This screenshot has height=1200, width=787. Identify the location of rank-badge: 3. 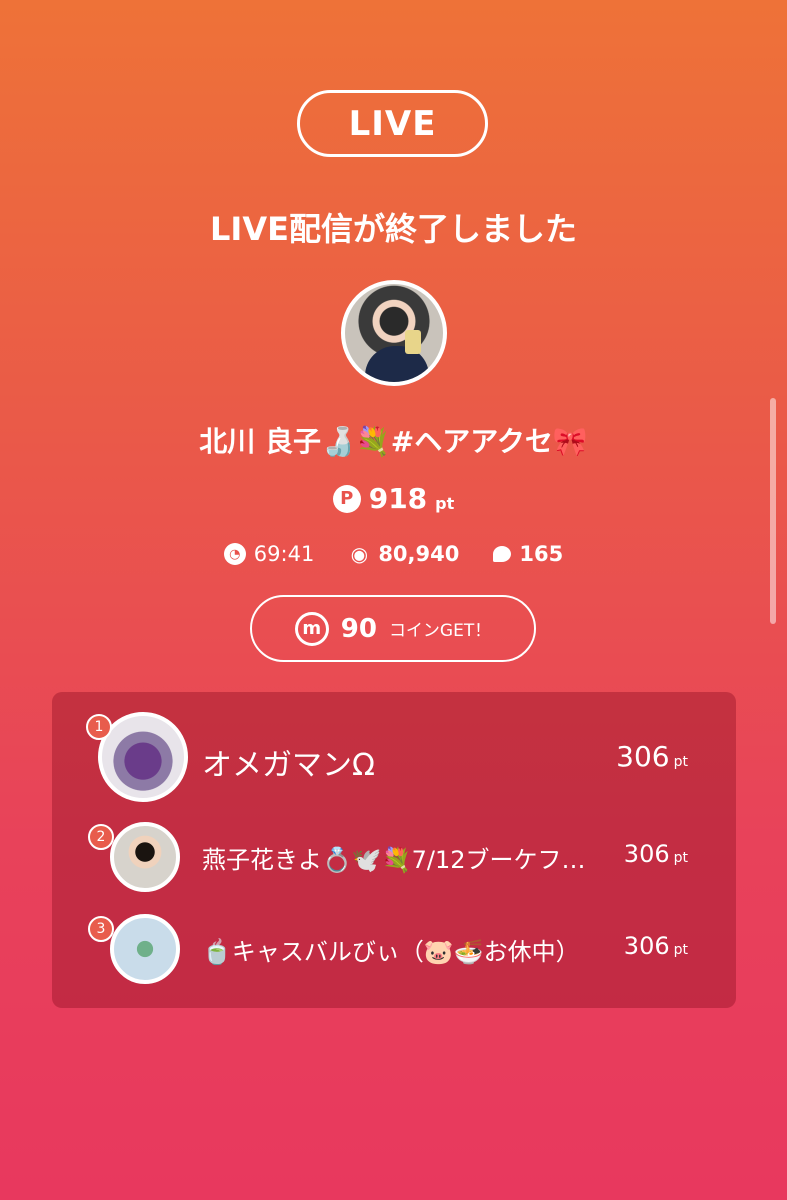
(101, 929).